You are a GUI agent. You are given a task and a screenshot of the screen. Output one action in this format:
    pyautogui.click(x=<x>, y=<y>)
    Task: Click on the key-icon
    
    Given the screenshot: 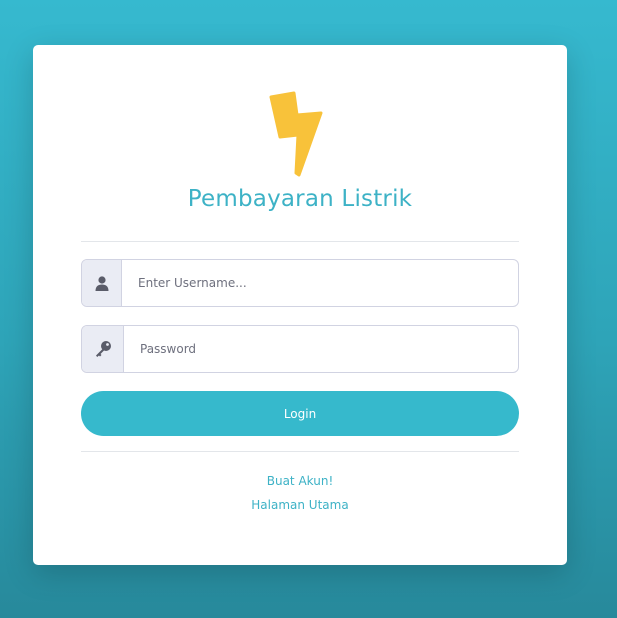 What is the action you would take?
    pyautogui.click(x=103, y=349)
    